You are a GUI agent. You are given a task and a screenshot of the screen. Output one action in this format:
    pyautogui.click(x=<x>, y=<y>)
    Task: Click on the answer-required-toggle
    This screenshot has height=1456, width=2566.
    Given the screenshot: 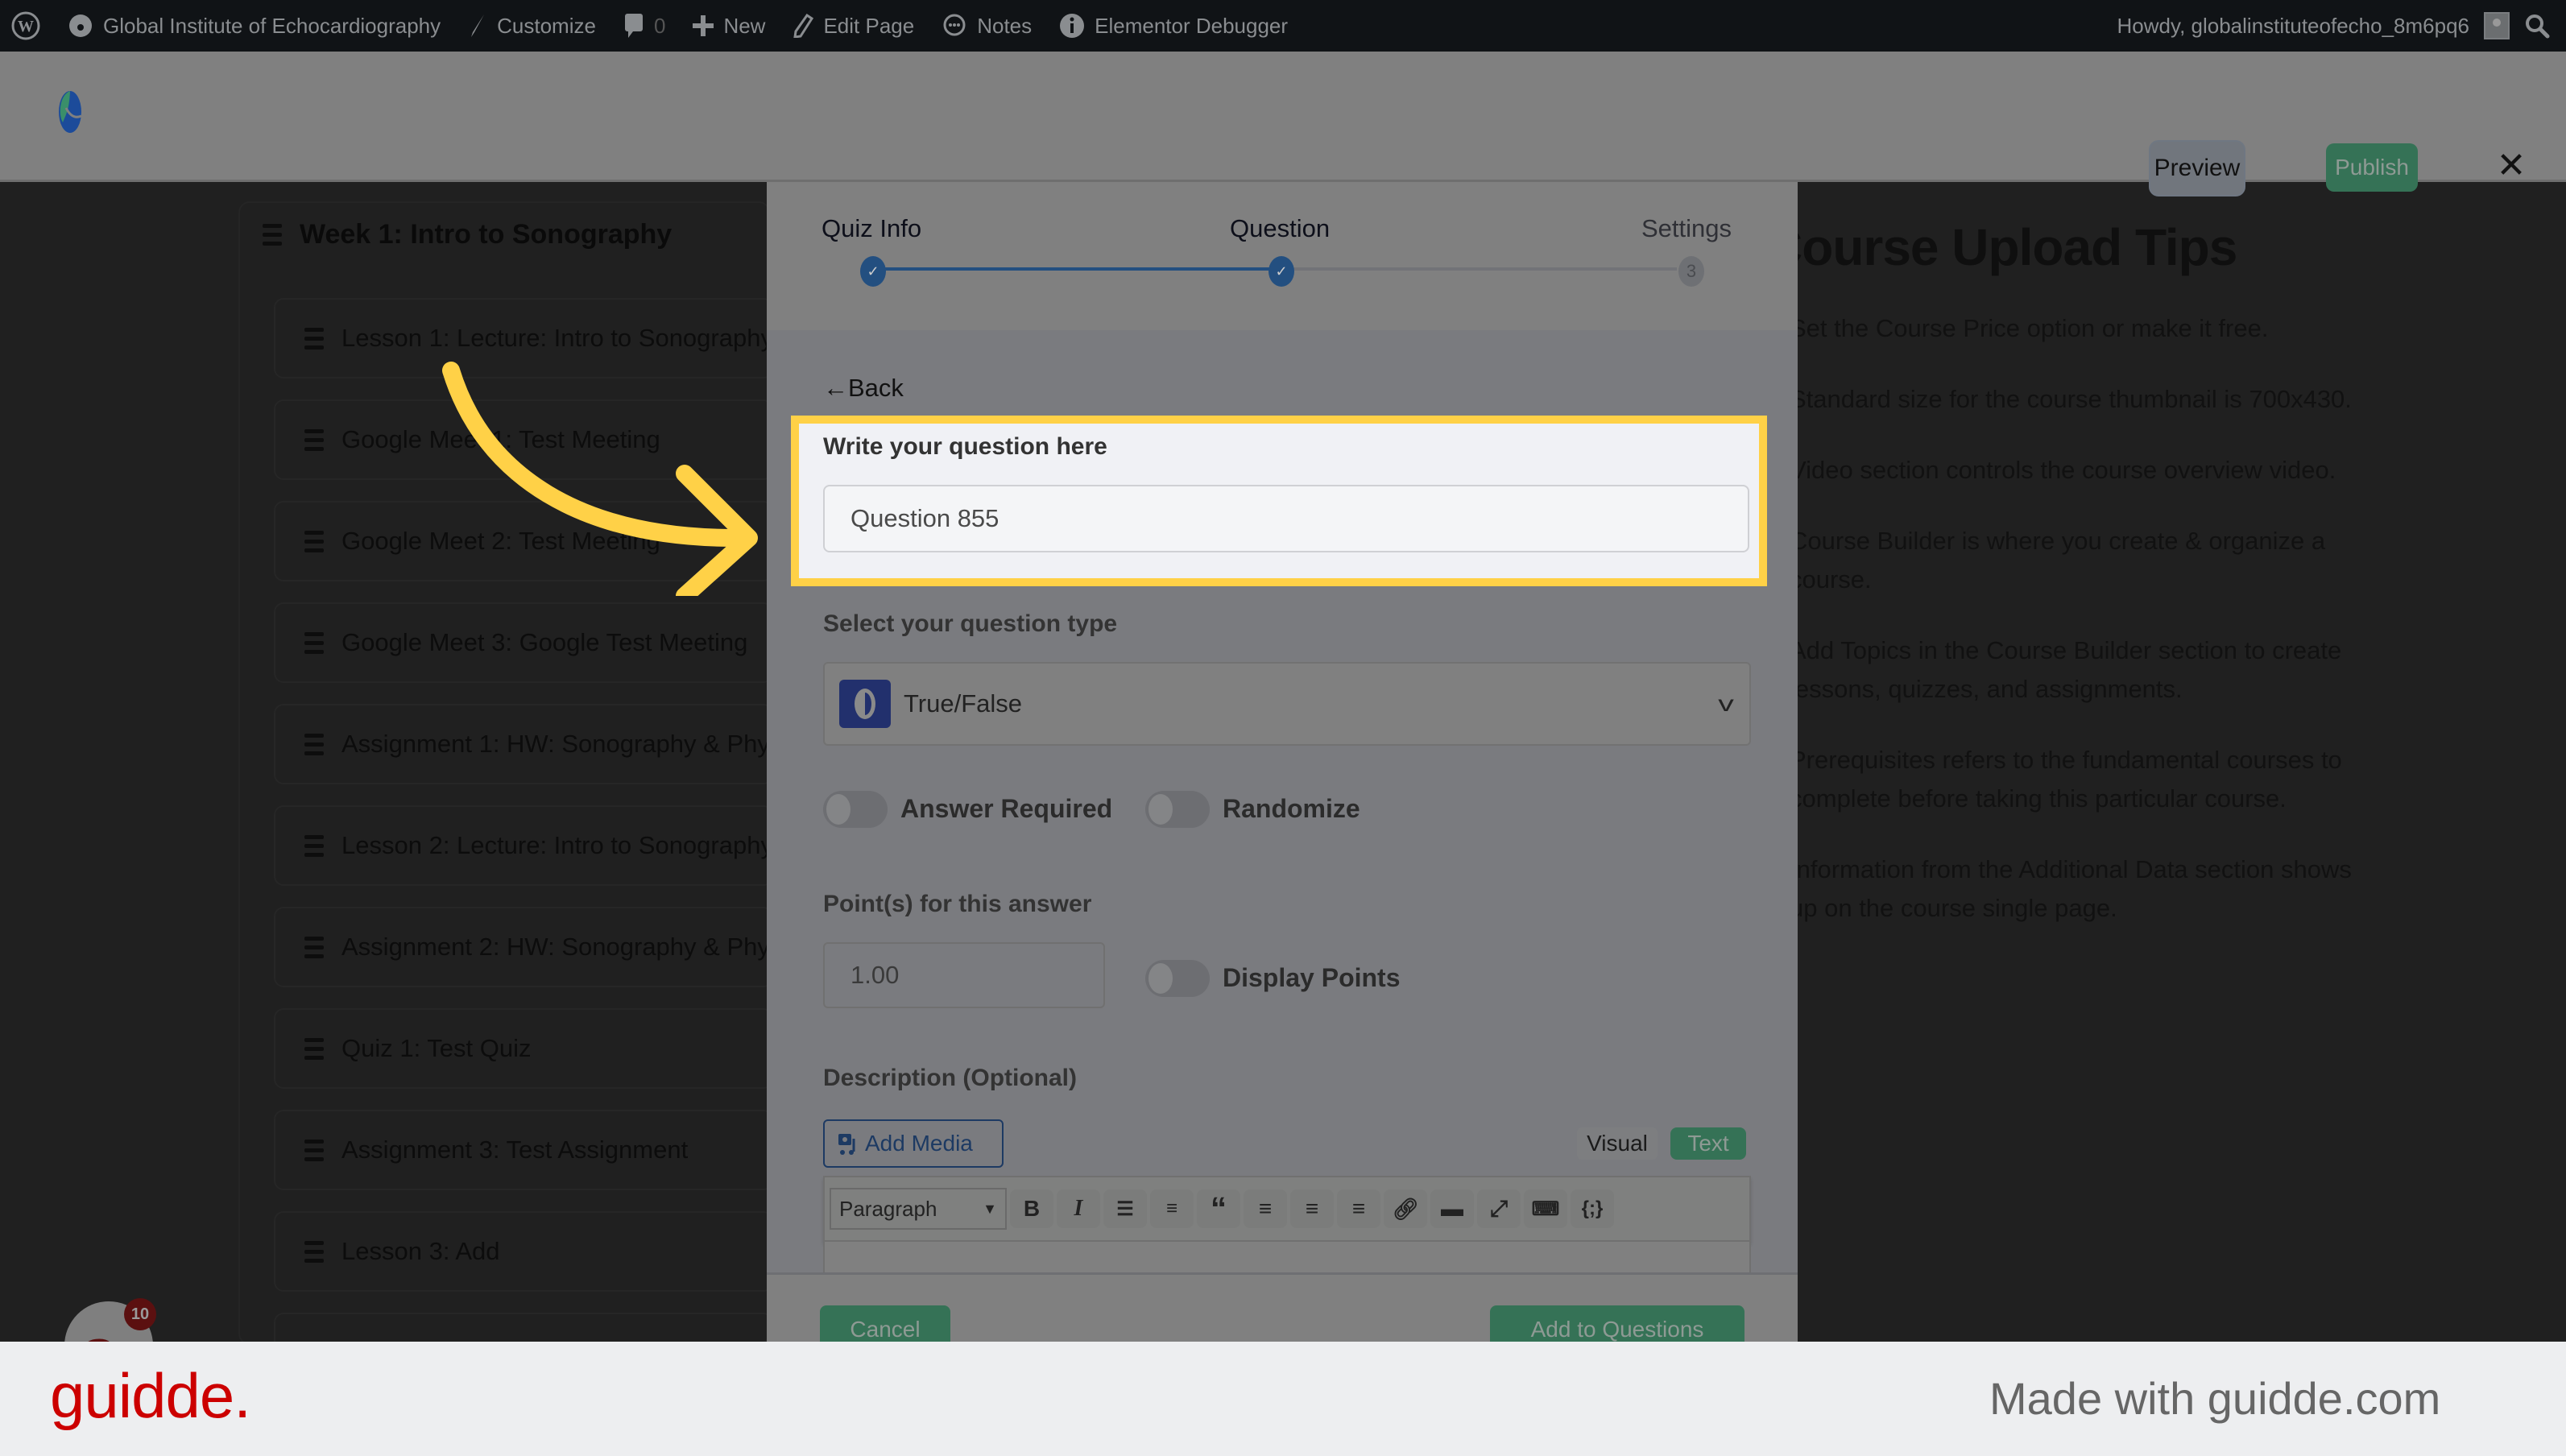 What is the action you would take?
    pyautogui.click(x=855, y=809)
    